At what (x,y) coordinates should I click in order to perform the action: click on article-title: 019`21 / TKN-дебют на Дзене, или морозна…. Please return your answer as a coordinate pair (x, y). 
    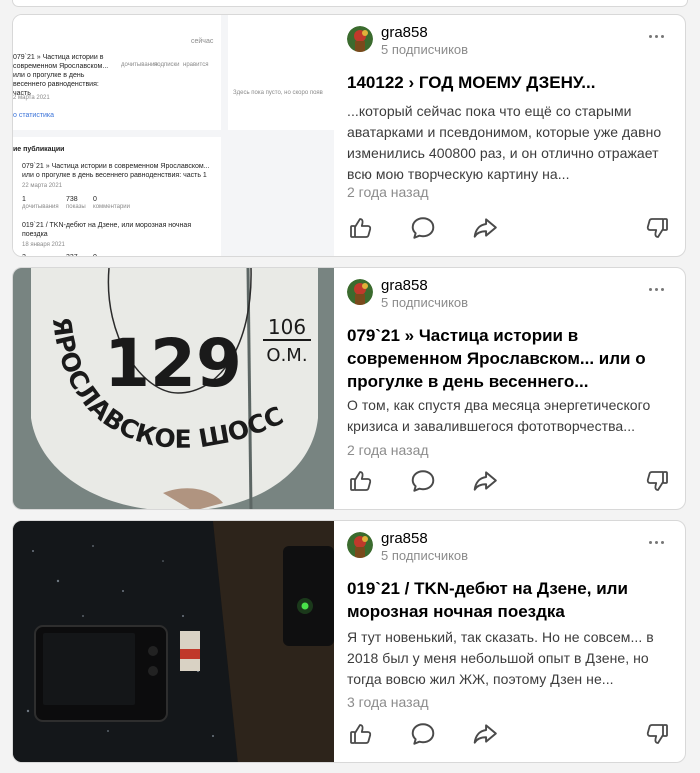
    Looking at the image, I should click on (507, 600).